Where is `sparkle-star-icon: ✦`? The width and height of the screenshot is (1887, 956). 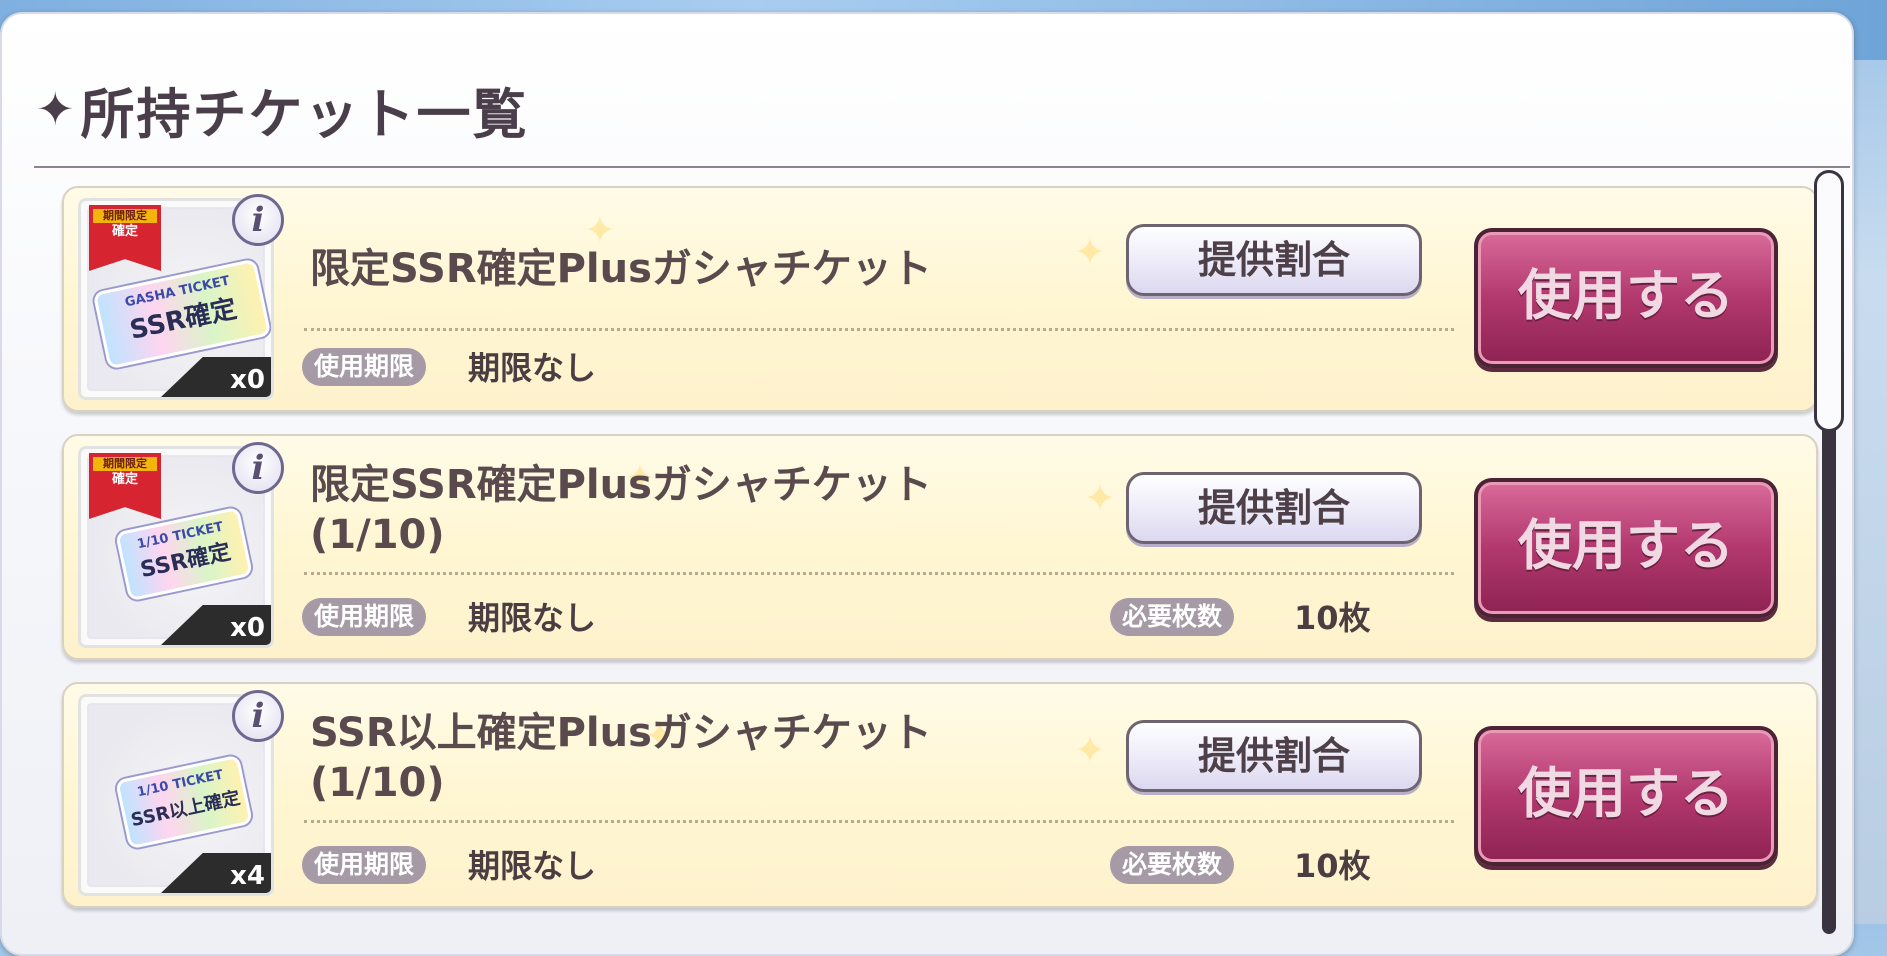
sparkle-star-icon: ✦ is located at coordinates (55, 109).